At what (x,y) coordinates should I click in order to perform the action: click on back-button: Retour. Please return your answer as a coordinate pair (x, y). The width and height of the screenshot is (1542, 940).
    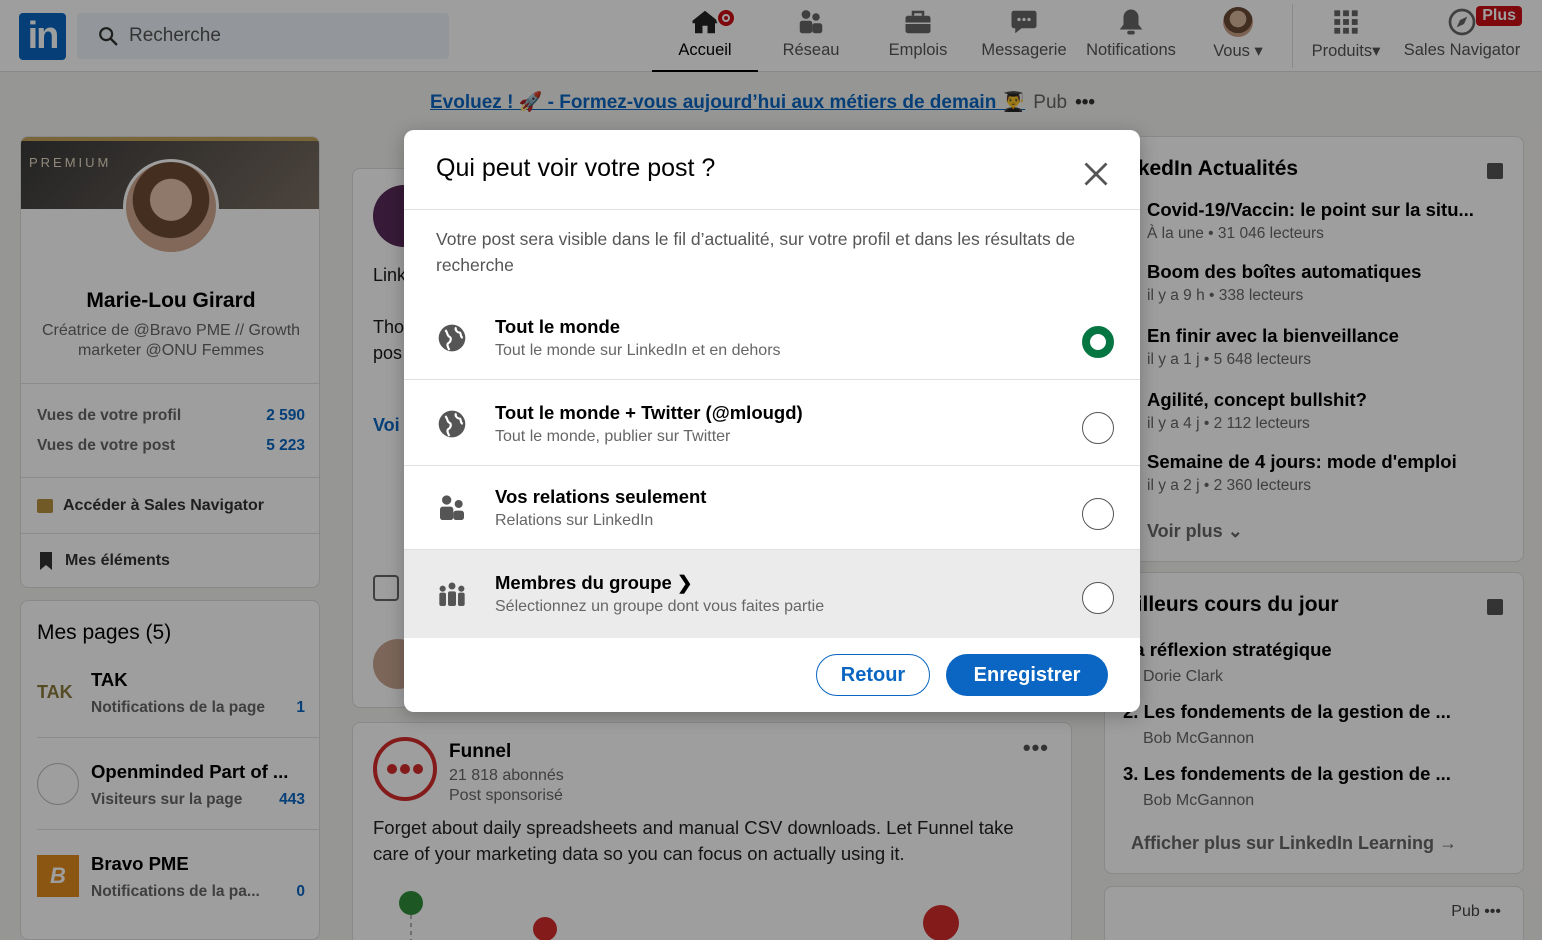
    Looking at the image, I should click on (873, 675).